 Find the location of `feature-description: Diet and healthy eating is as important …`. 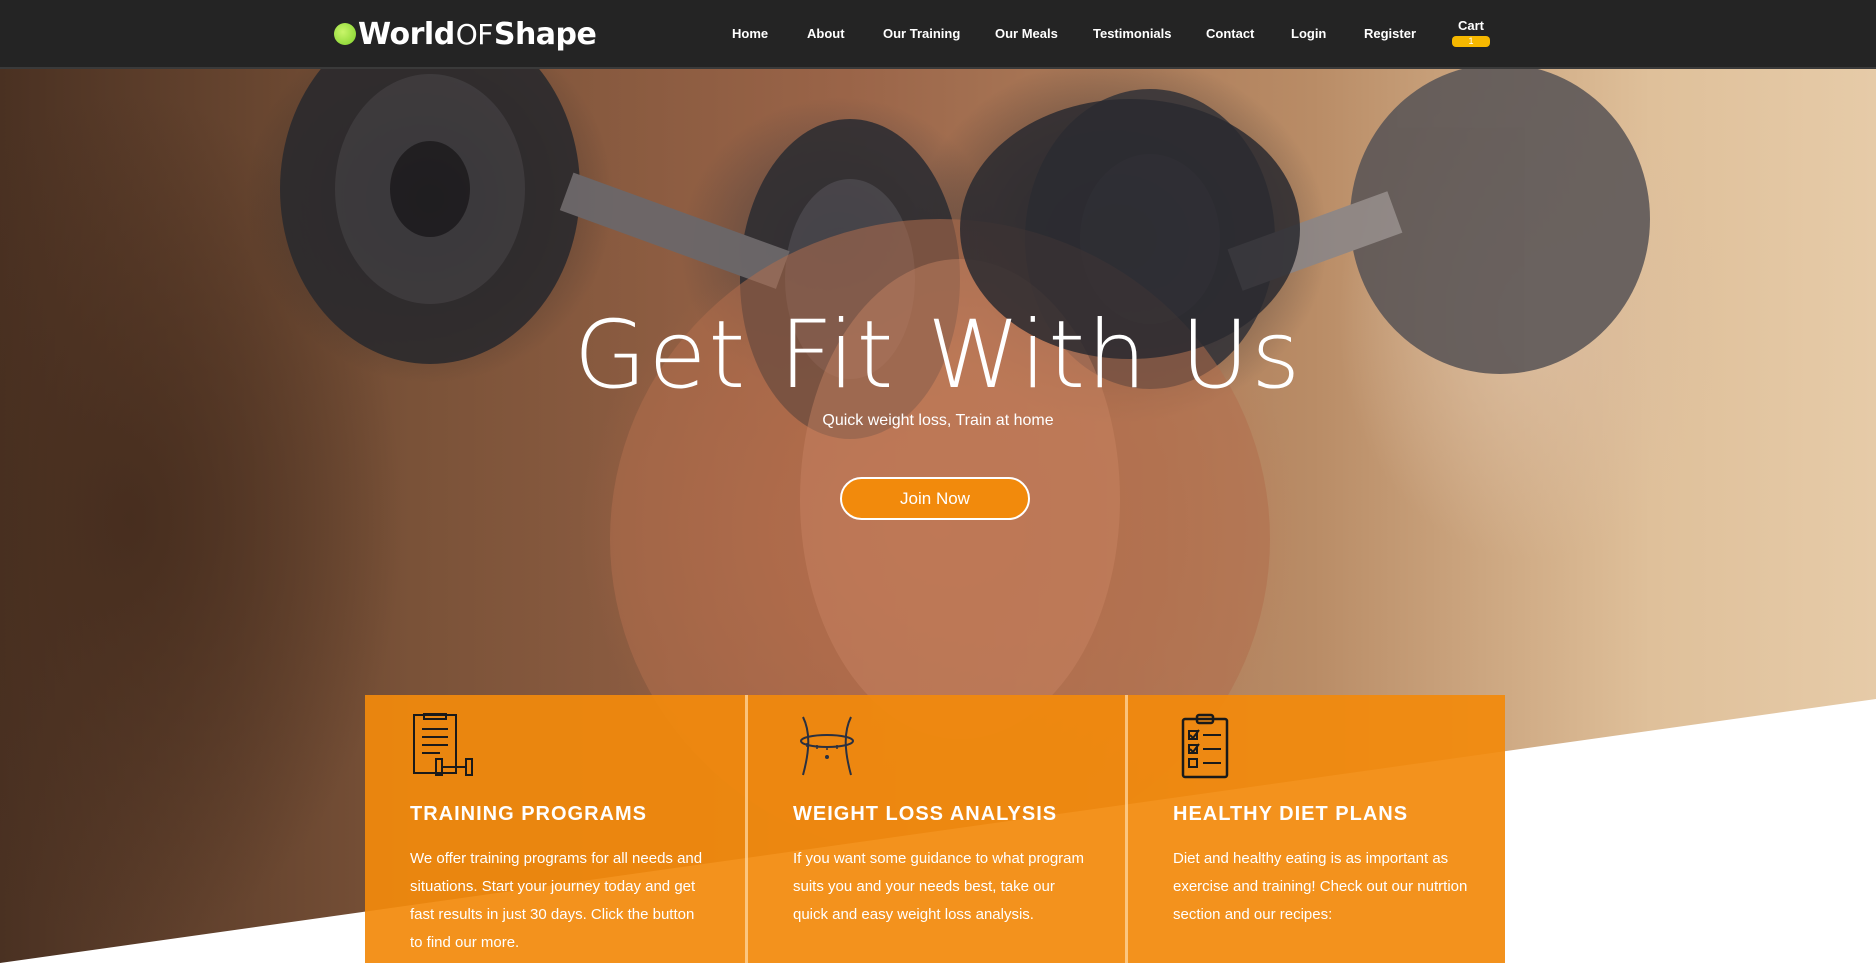

feature-description: Diet and healthy eating is as important … is located at coordinates (1320, 886).